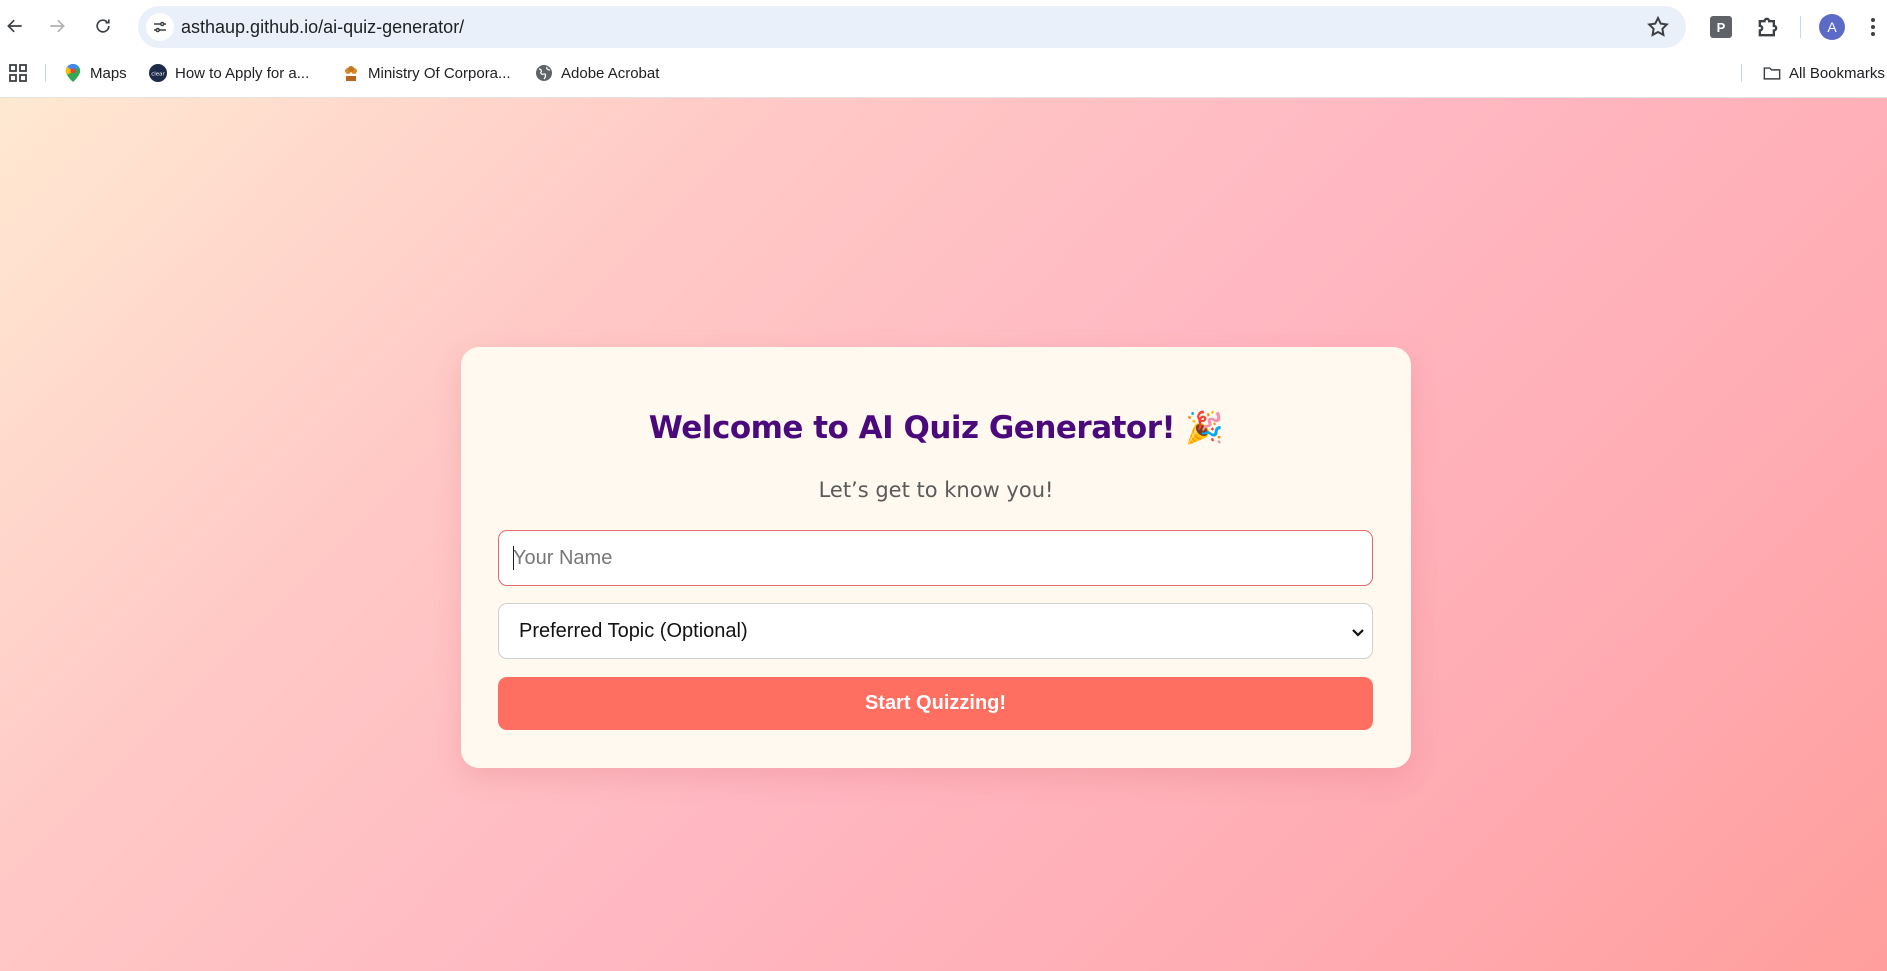  Describe the element at coordinates (912, 27) in the screenshot. I see `address-bar: asthaup.github.io/ai-quiz-generator/` at that location.